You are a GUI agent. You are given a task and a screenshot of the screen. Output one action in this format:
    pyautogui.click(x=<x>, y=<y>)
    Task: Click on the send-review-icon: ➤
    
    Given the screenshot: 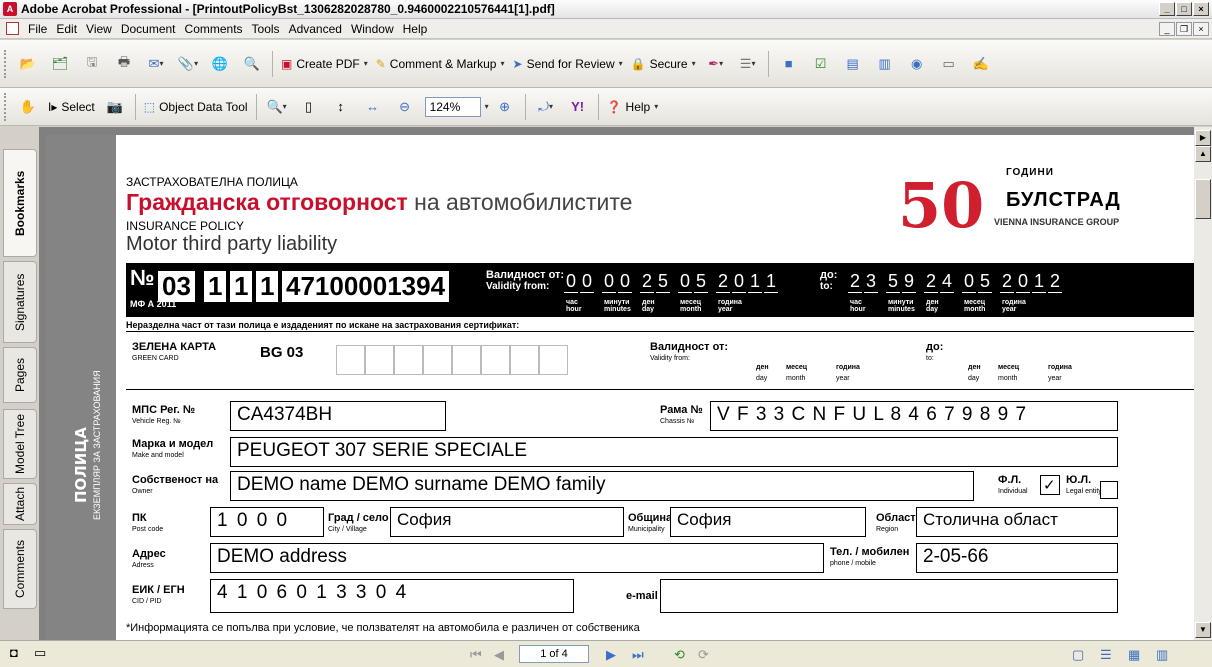 What is the action you would take?
    pyautogui.click(x=517, y=63)
    